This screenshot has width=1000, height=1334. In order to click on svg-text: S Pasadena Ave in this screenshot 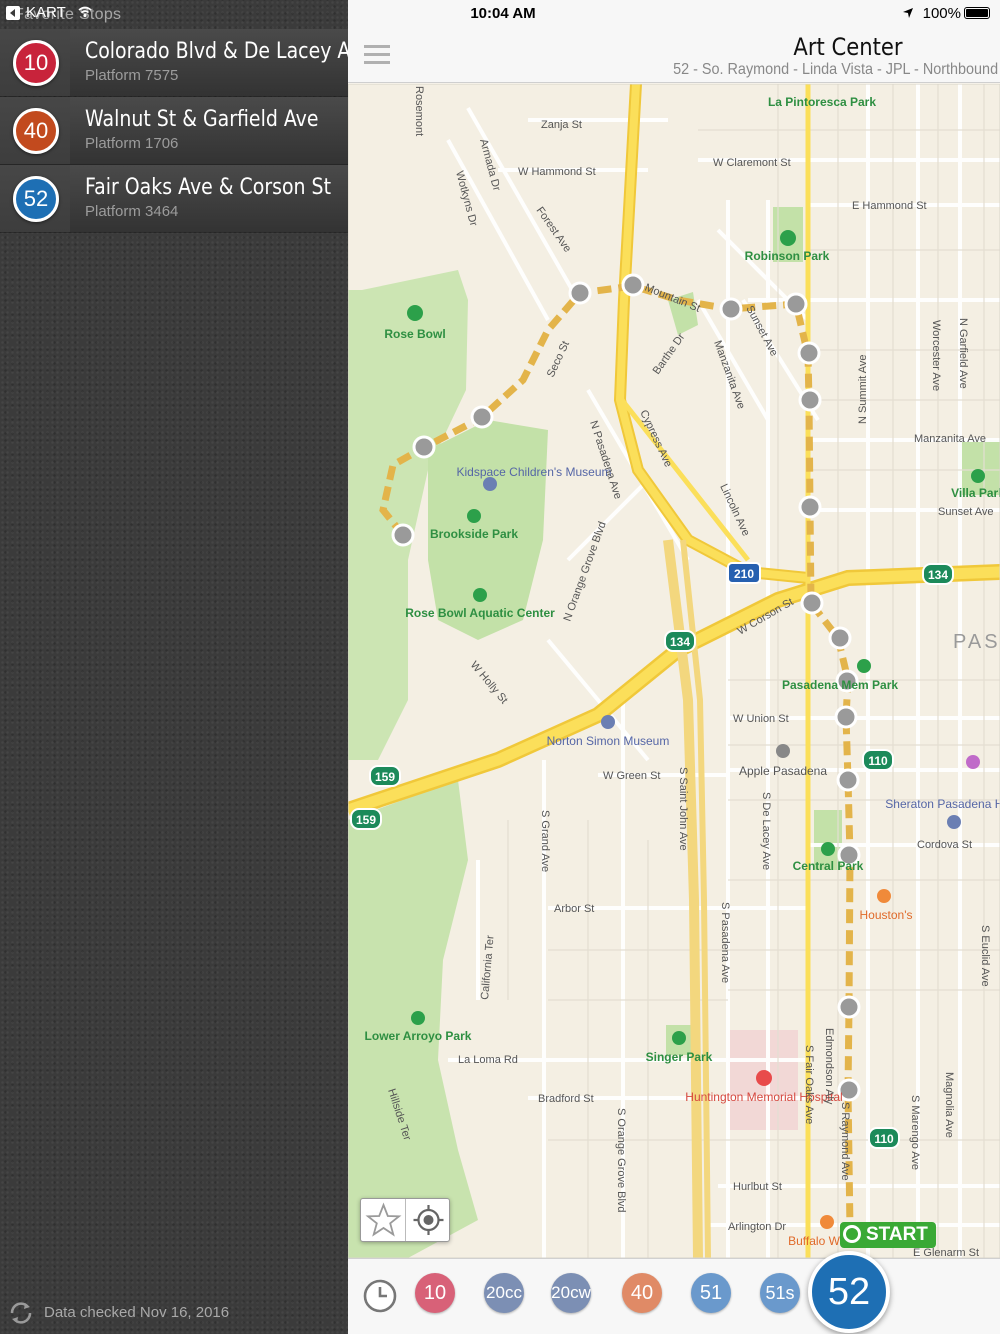, I will do `click(725, 942)`.